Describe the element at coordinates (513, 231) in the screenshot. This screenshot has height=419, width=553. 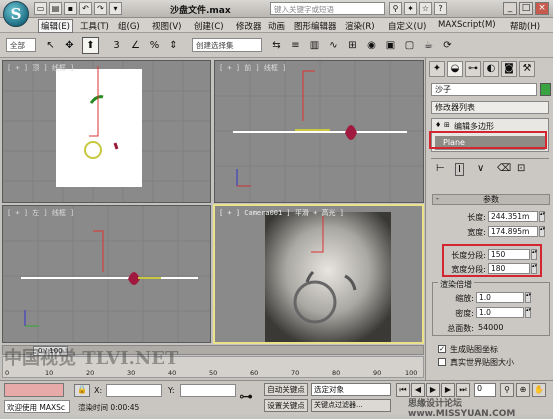
I see `width-field: 174.895m` at that location.